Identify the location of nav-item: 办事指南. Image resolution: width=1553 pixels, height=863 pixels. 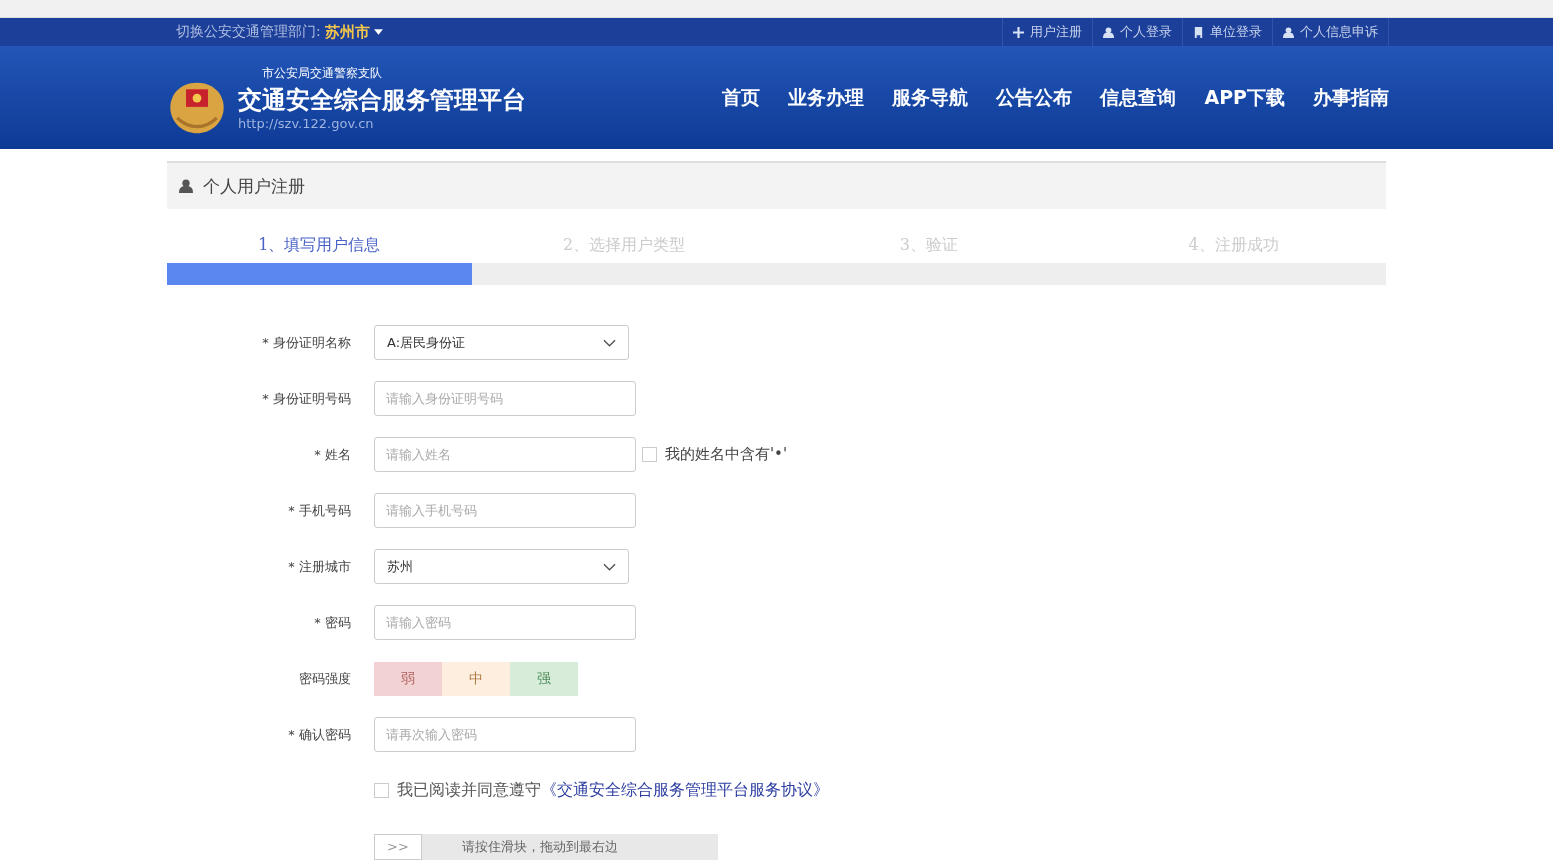
(1351, 97).